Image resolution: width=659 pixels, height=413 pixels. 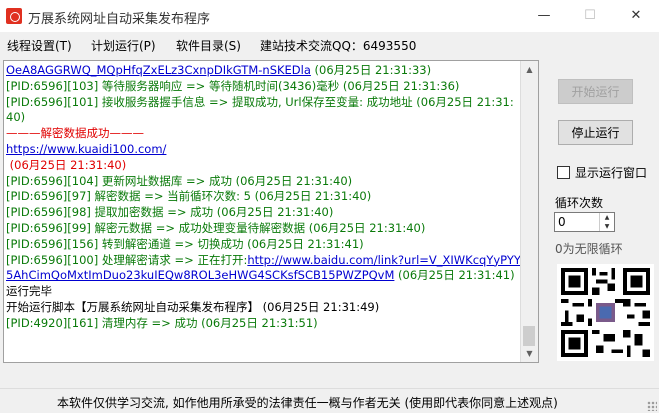 What do you see at coordinates (208, 45) in the screenshot?
I see `menu-software-directory: 软件目录(S)` at bounding box center [208, 45].